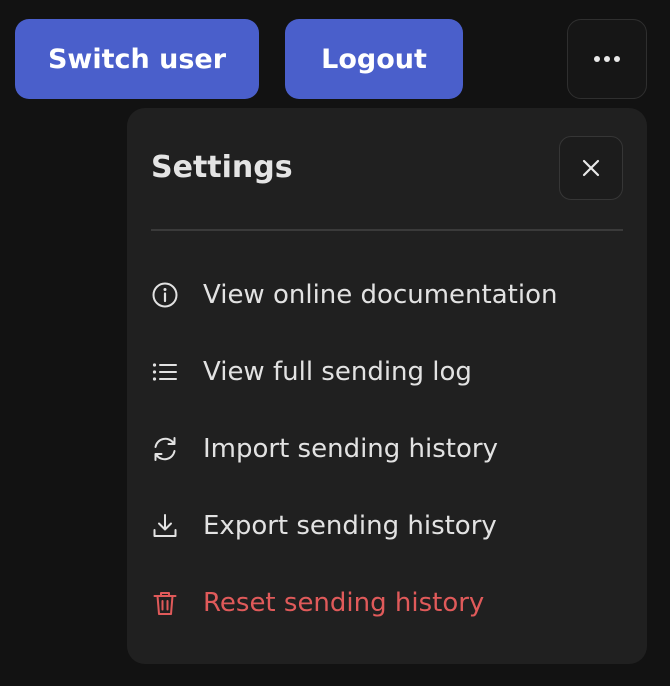 Image resolution: width=670 pixels, height=686 pixels. I want to click on menu-item-label: Import sending history, so click(350, 448).